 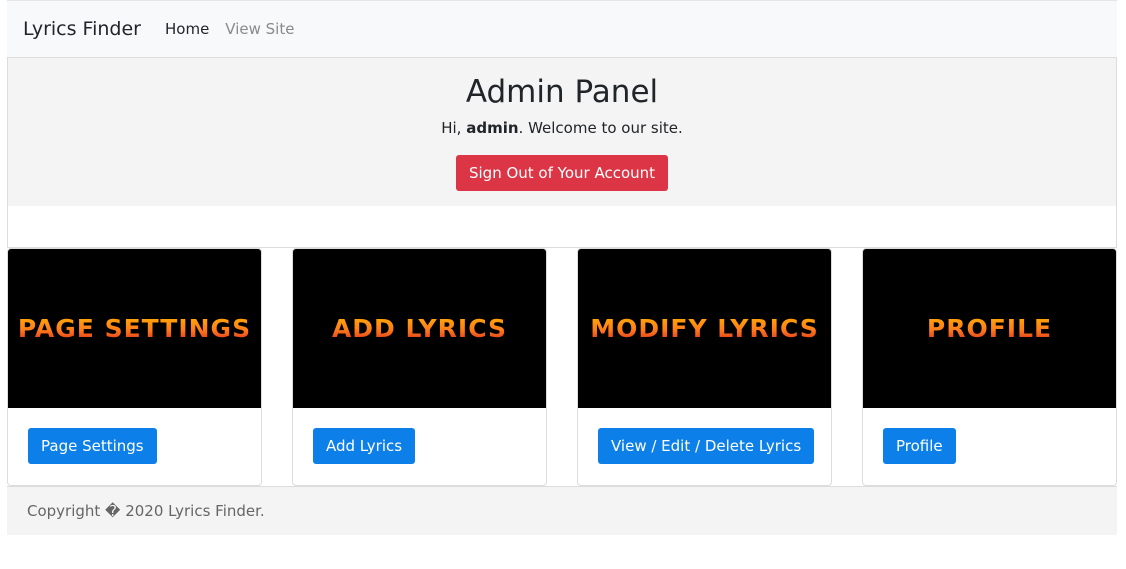 I want to click on signout-button: Sign Out of Your Account, so click(x=562, y=173).